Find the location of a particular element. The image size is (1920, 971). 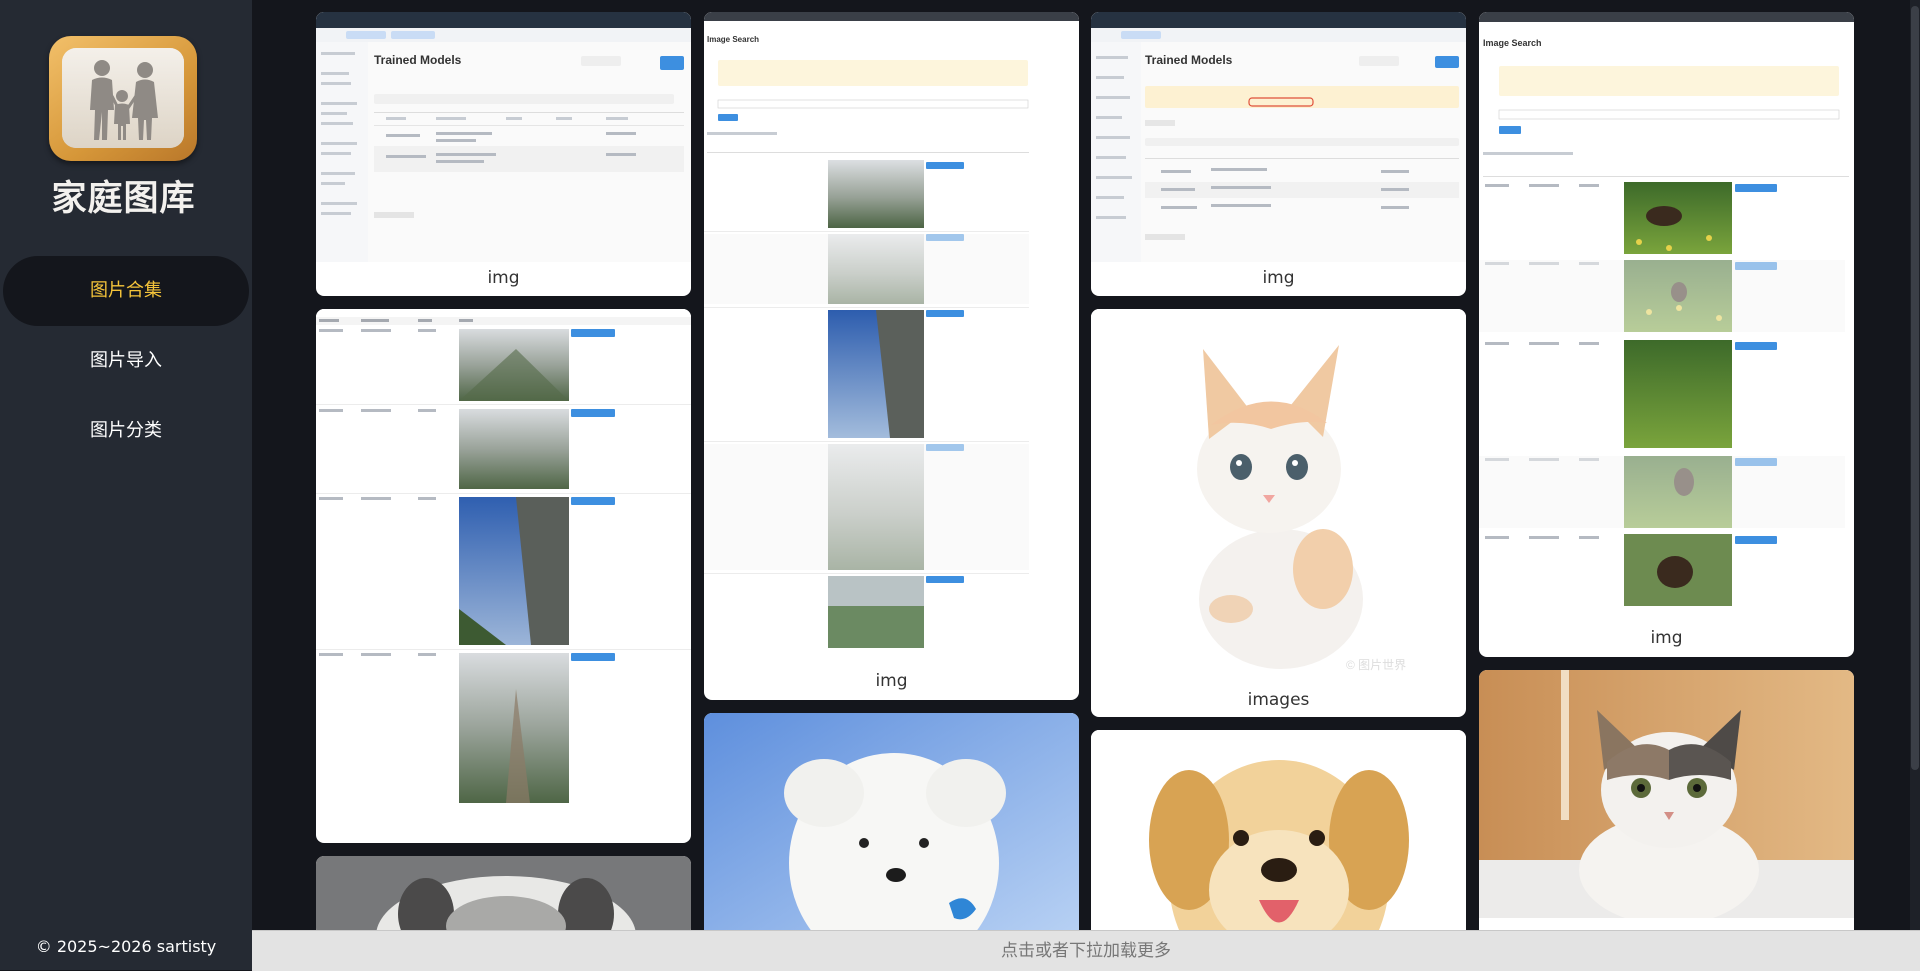

logo-text: 家庭图库 is located at coordinates (123, 199).